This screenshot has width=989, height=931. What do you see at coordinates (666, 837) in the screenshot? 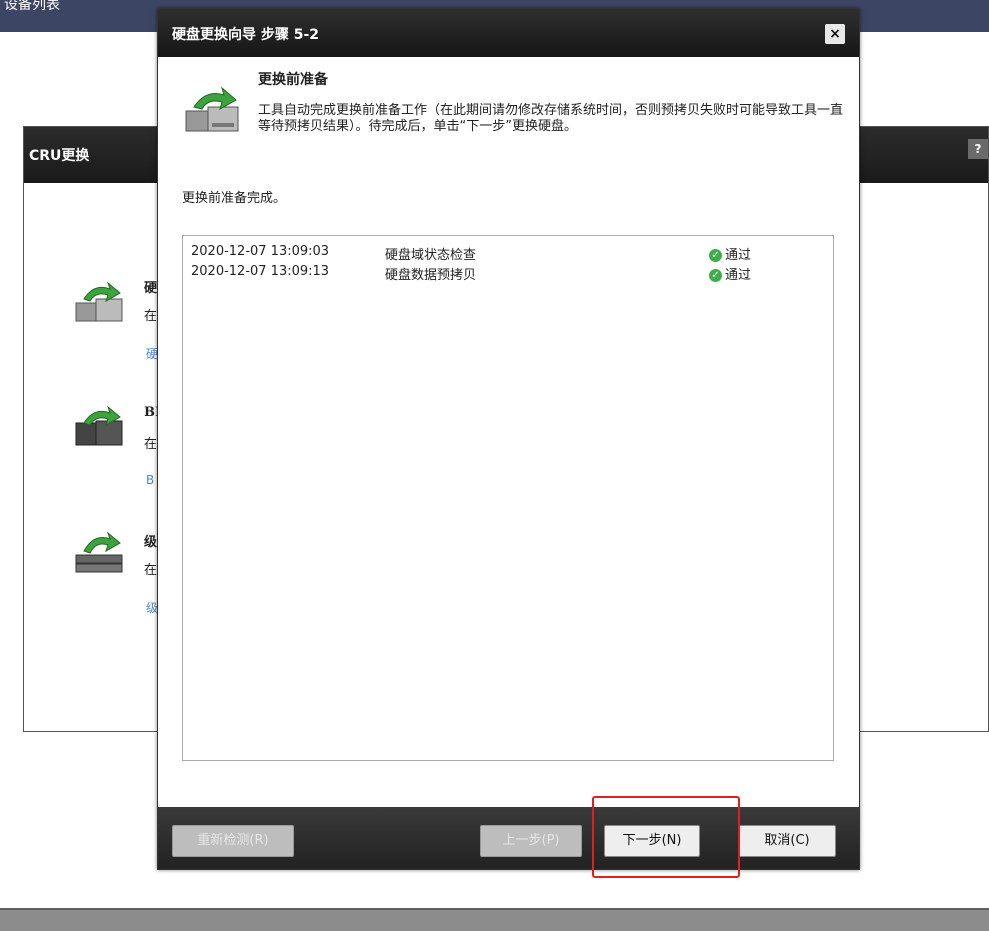
I see `next-button-highlight` at bounding box center [666, 837].